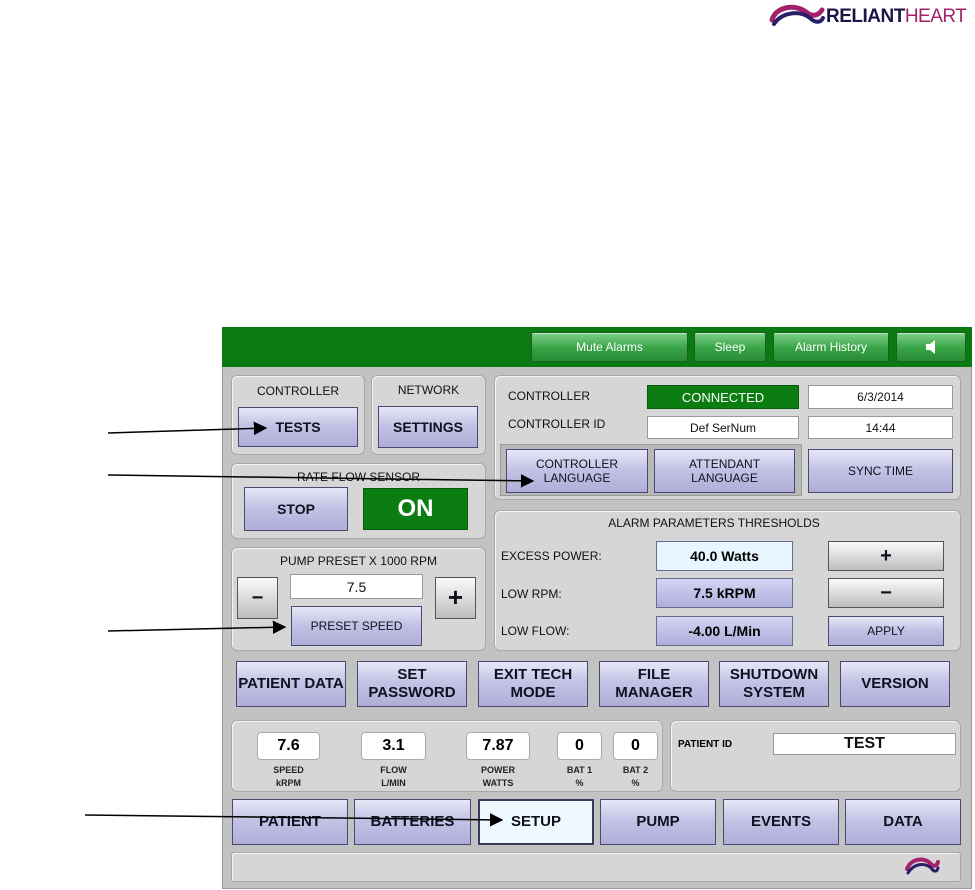 The height and width of the screenshot is (890, 975). I want to click on speaker-button, so click(931, 347).